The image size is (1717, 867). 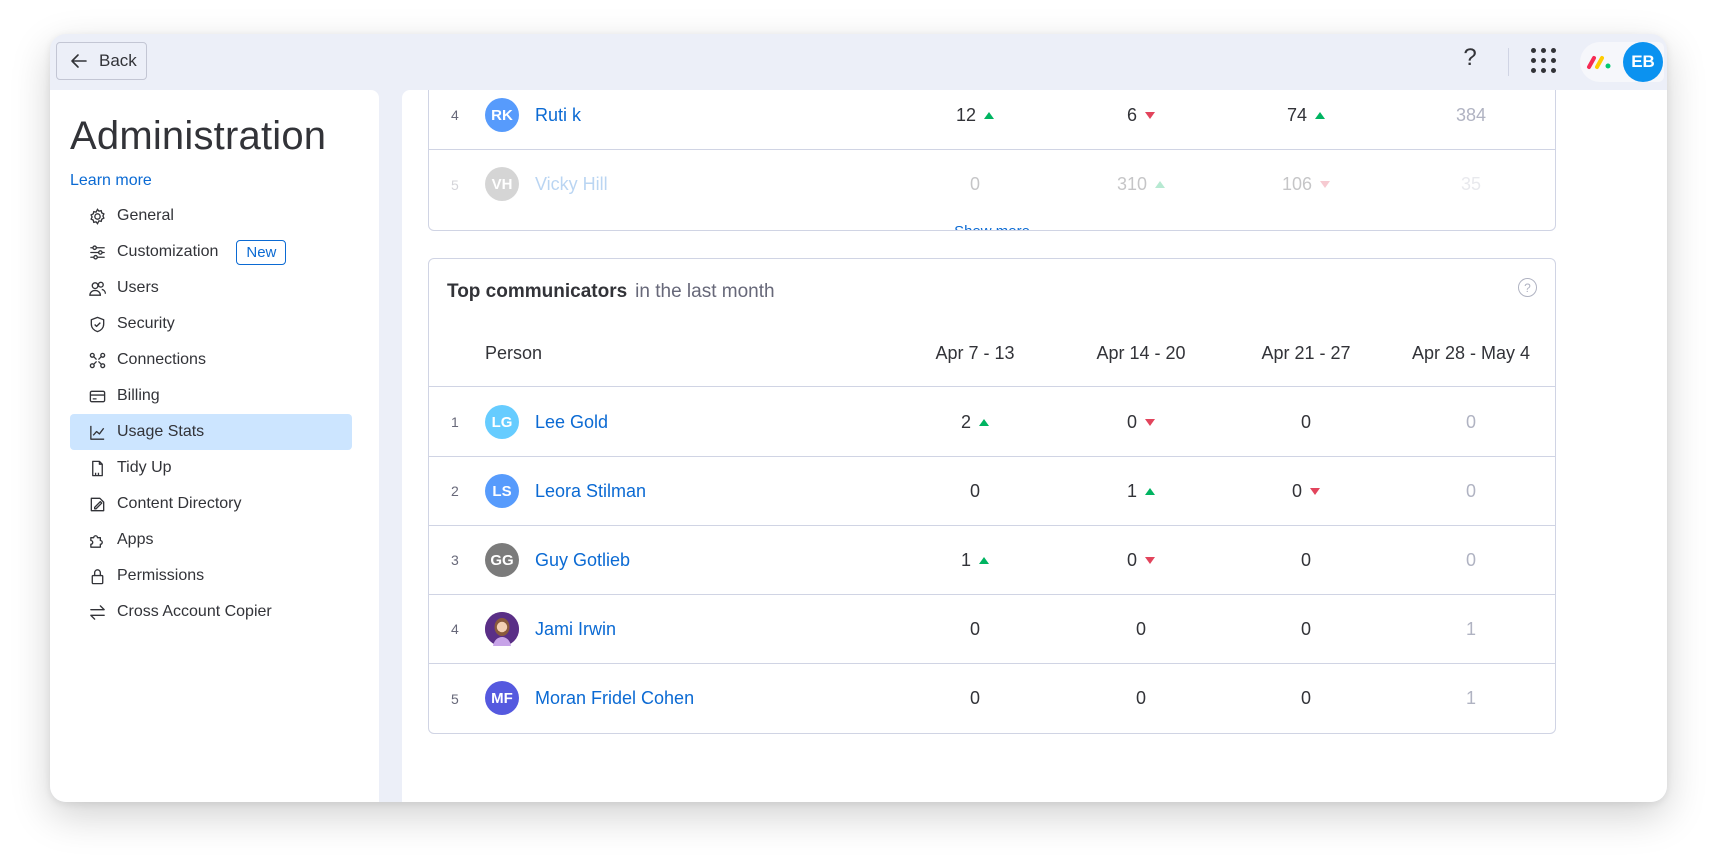 What do you see at coordinates (146, 323) in the screenshot?
I see `sidebar-item-label: Security` at bounding box center [146, 323].